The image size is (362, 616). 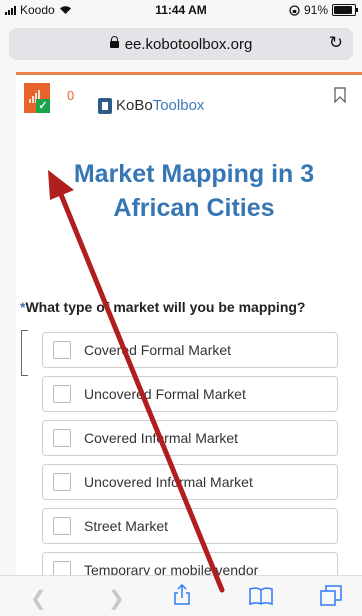 I want to click on address-bar: ee.kobotoolbox.org ↻, so click(x=181, y=44).